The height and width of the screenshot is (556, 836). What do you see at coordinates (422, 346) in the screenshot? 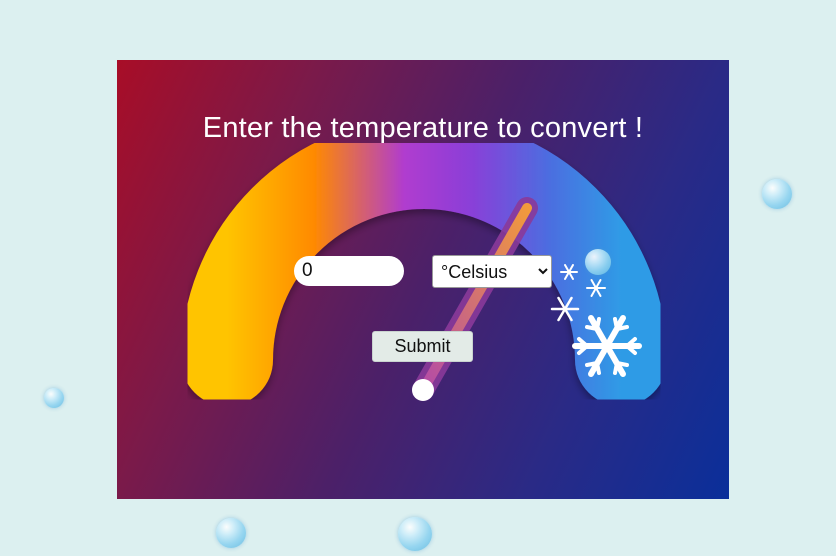
I see `submit-button: Submit` at bounding box center [422, 346].